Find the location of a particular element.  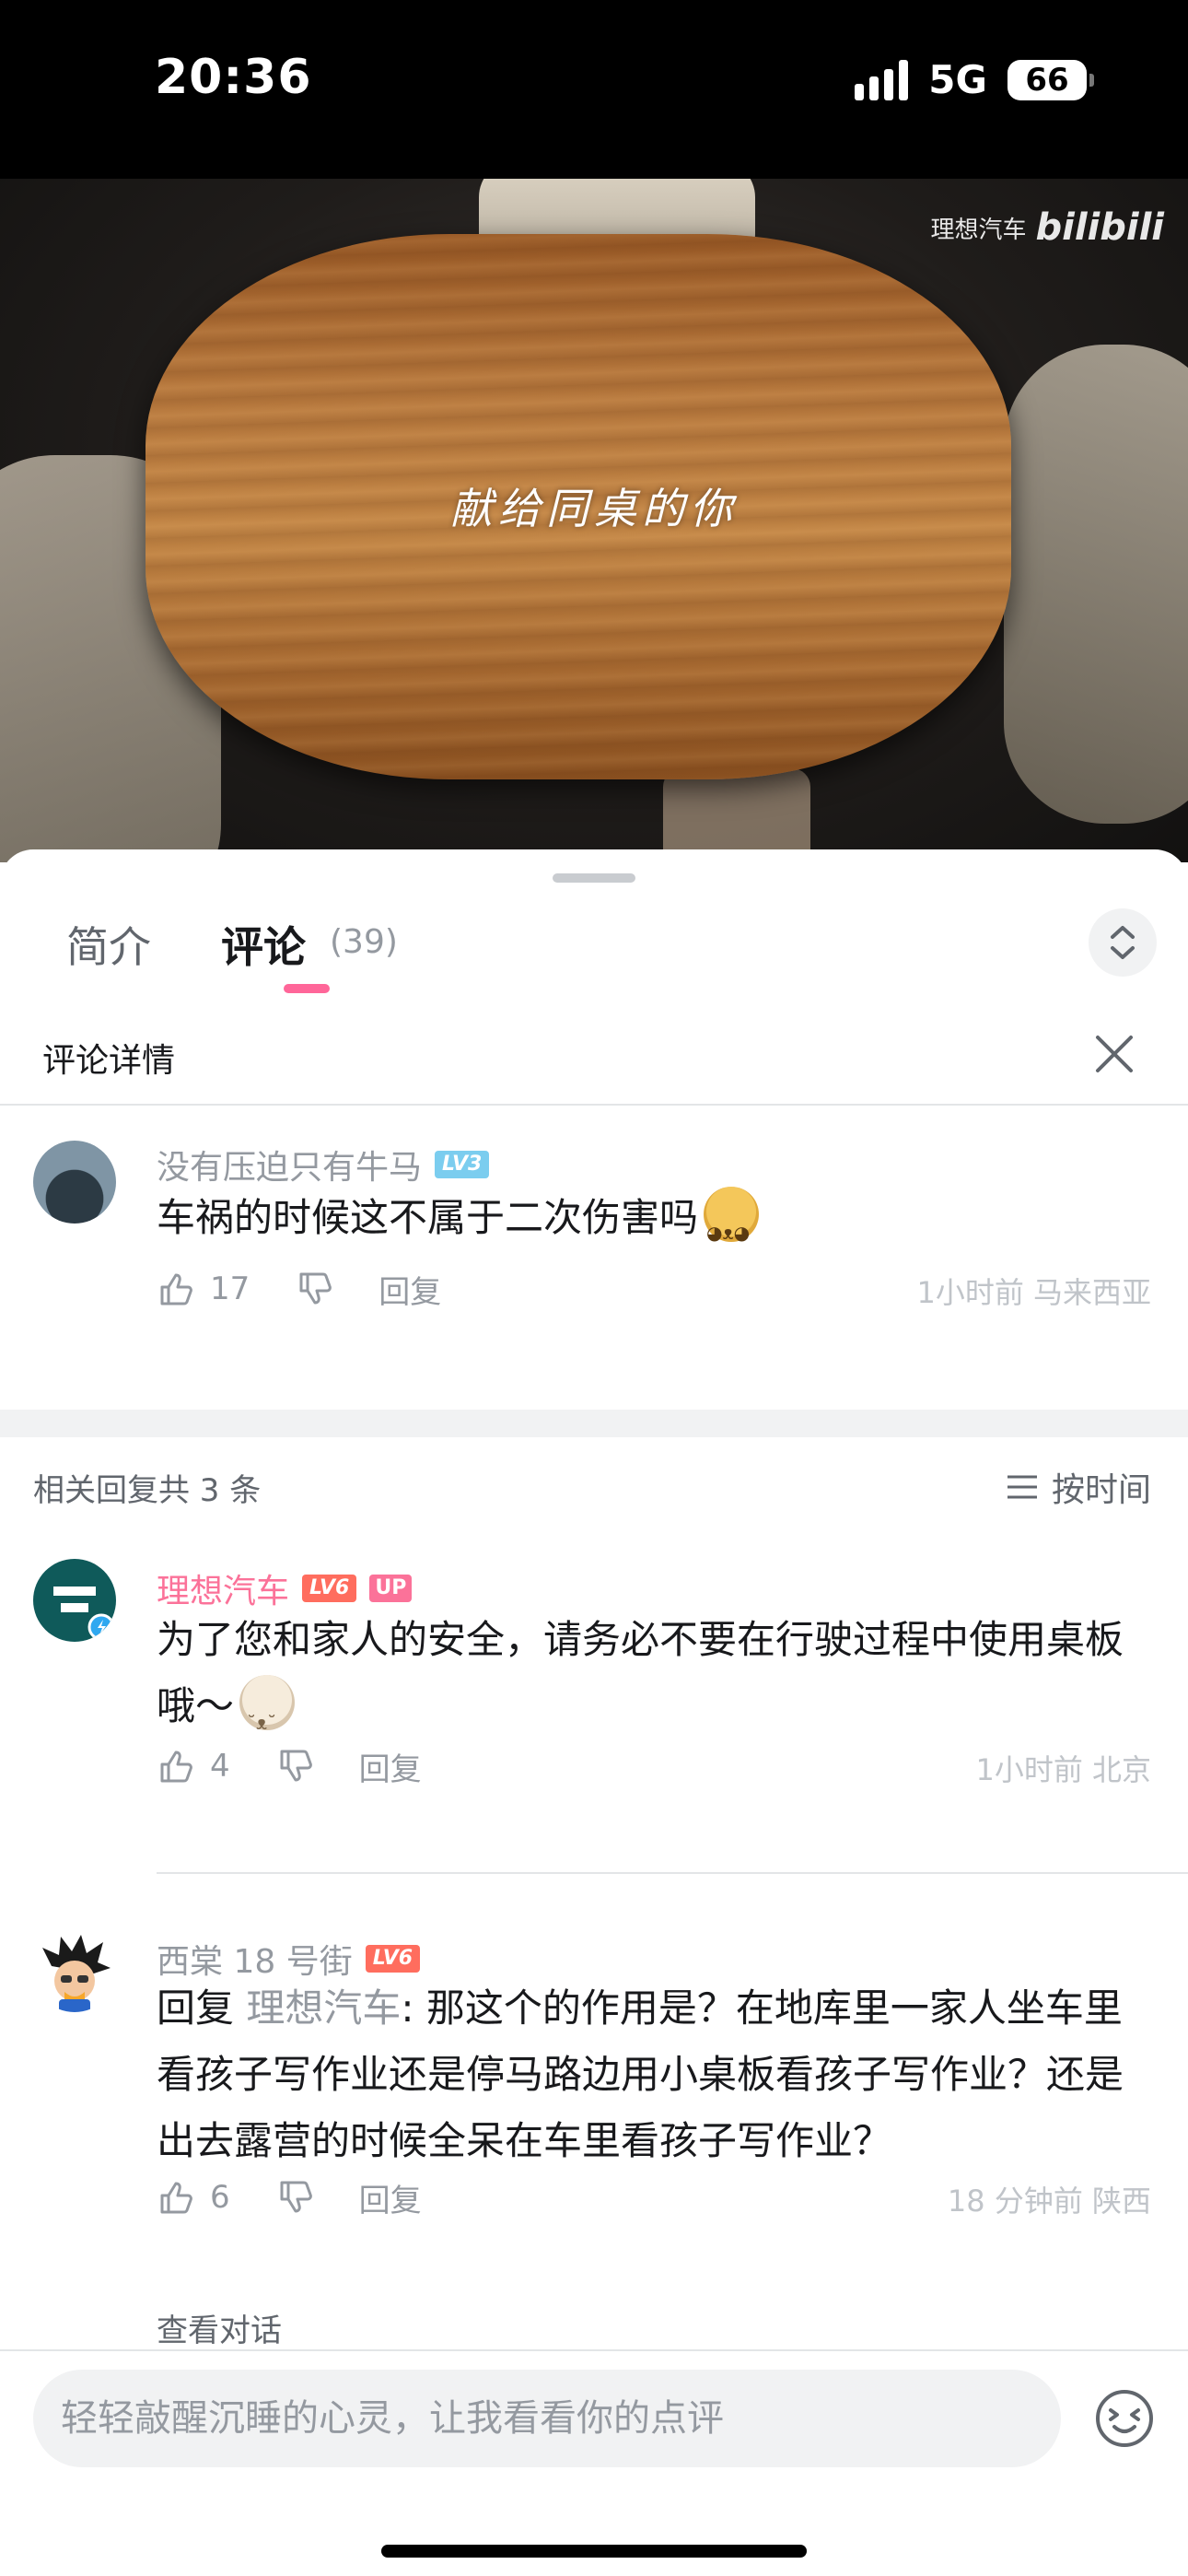

video-watermark: 理想汽车 bilibili is located at coordinates (1047, 227).